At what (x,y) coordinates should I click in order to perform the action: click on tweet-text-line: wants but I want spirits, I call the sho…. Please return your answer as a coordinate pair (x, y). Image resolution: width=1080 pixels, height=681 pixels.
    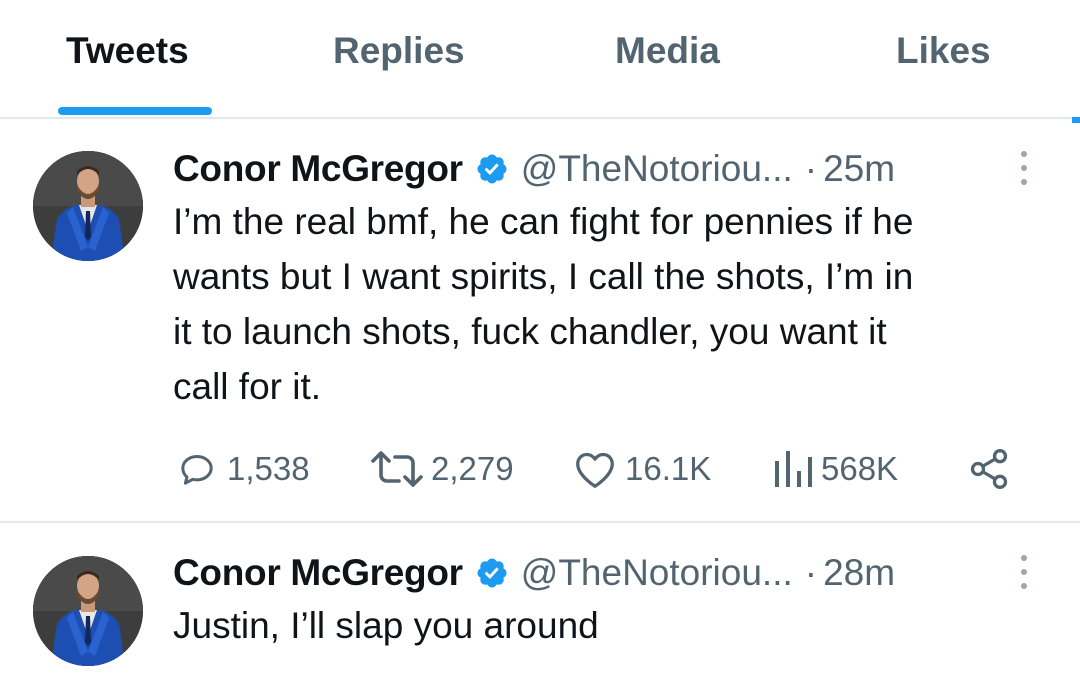
    Looking at the image, I should click on (543, 276).